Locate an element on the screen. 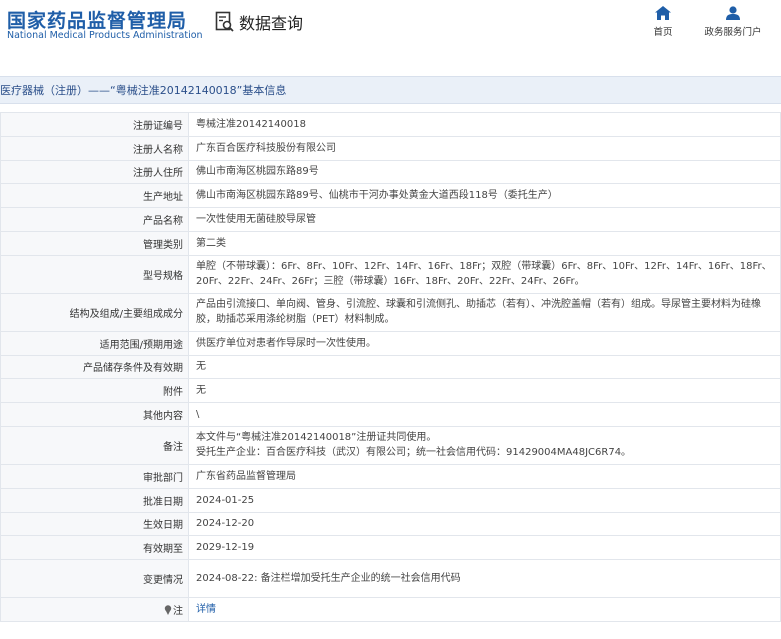  nav-home-label: 首页 is located at coordinates (663, 32).